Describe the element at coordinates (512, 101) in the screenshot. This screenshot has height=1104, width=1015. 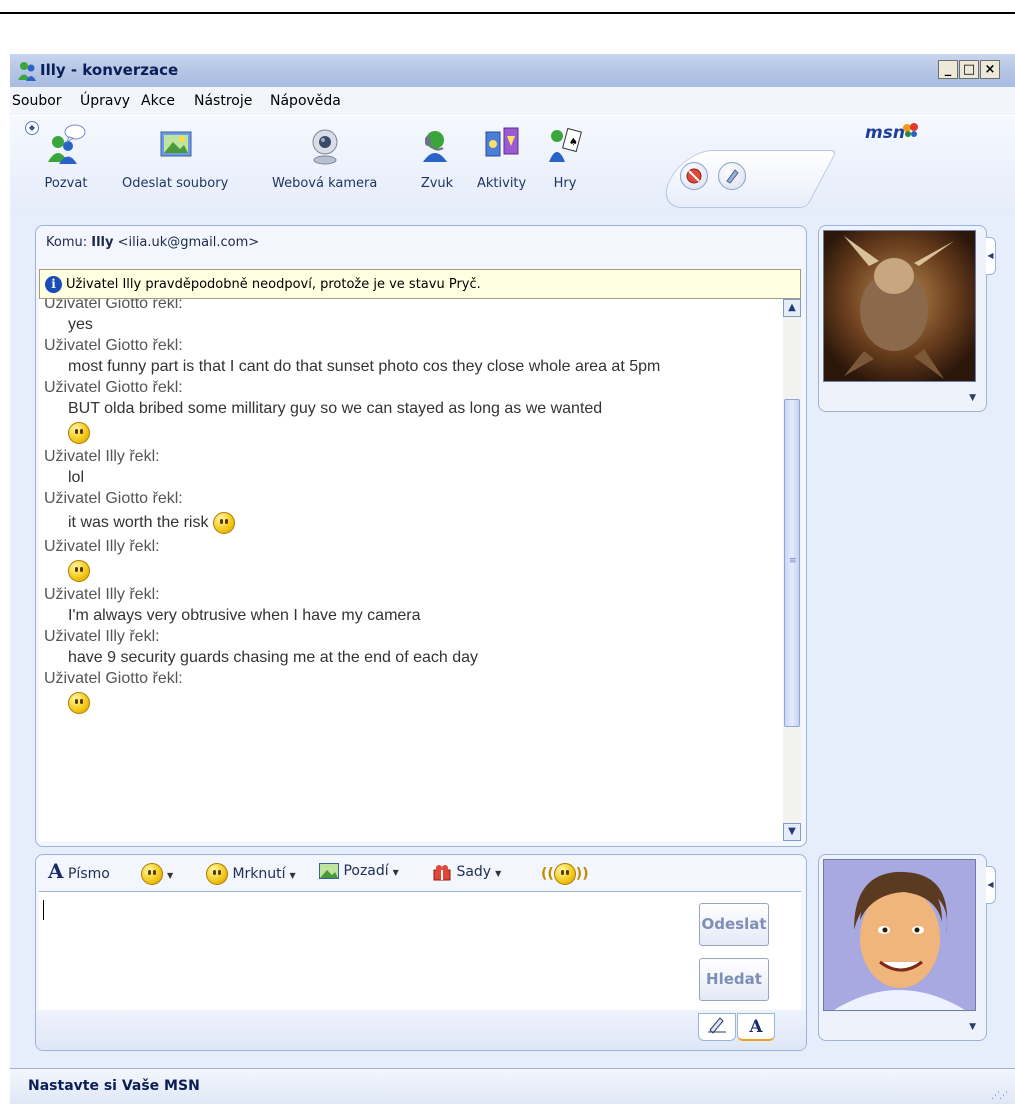
I see `menu-bar: Soubor Úpravy Akce Nástroje Nápověda` at that location.